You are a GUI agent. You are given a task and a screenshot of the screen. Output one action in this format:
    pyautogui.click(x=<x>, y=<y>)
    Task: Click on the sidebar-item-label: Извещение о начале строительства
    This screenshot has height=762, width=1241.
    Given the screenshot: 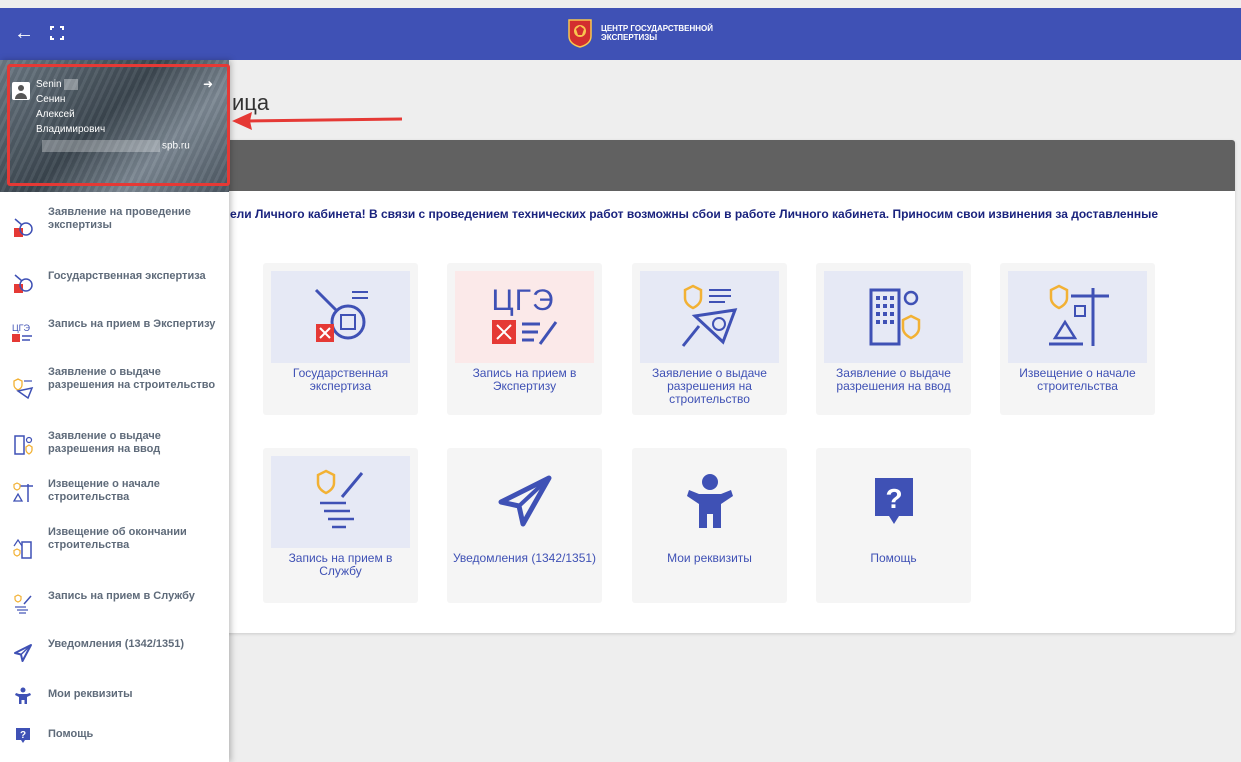 What is the action you would take?
    pyautogui.click(x=104, y=490)
    